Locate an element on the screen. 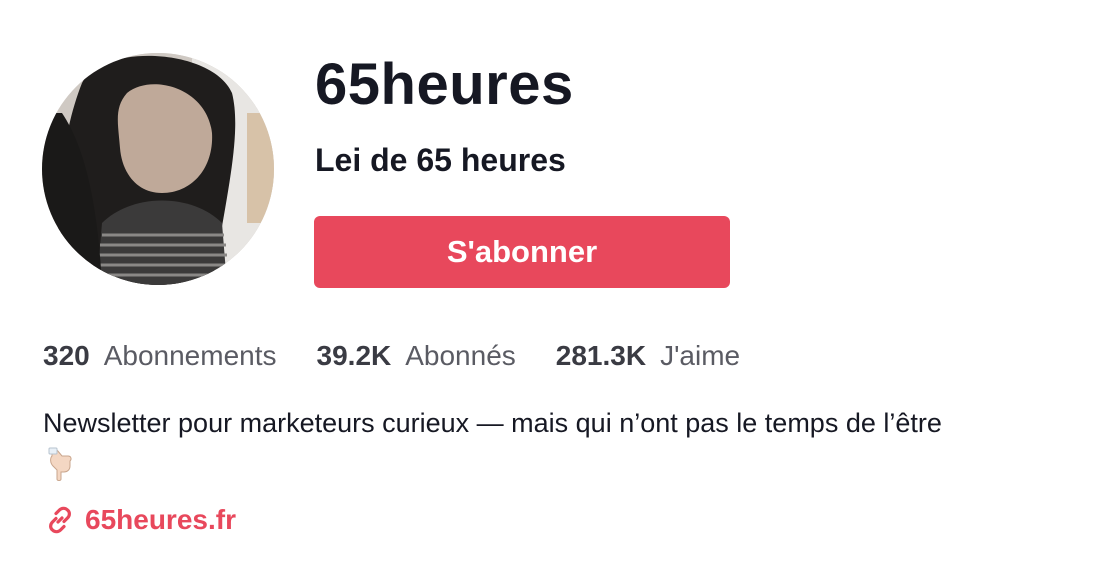 The image size is (1104, 586). stat-following: 320 Abonnements is located at coordinates (160, 356).